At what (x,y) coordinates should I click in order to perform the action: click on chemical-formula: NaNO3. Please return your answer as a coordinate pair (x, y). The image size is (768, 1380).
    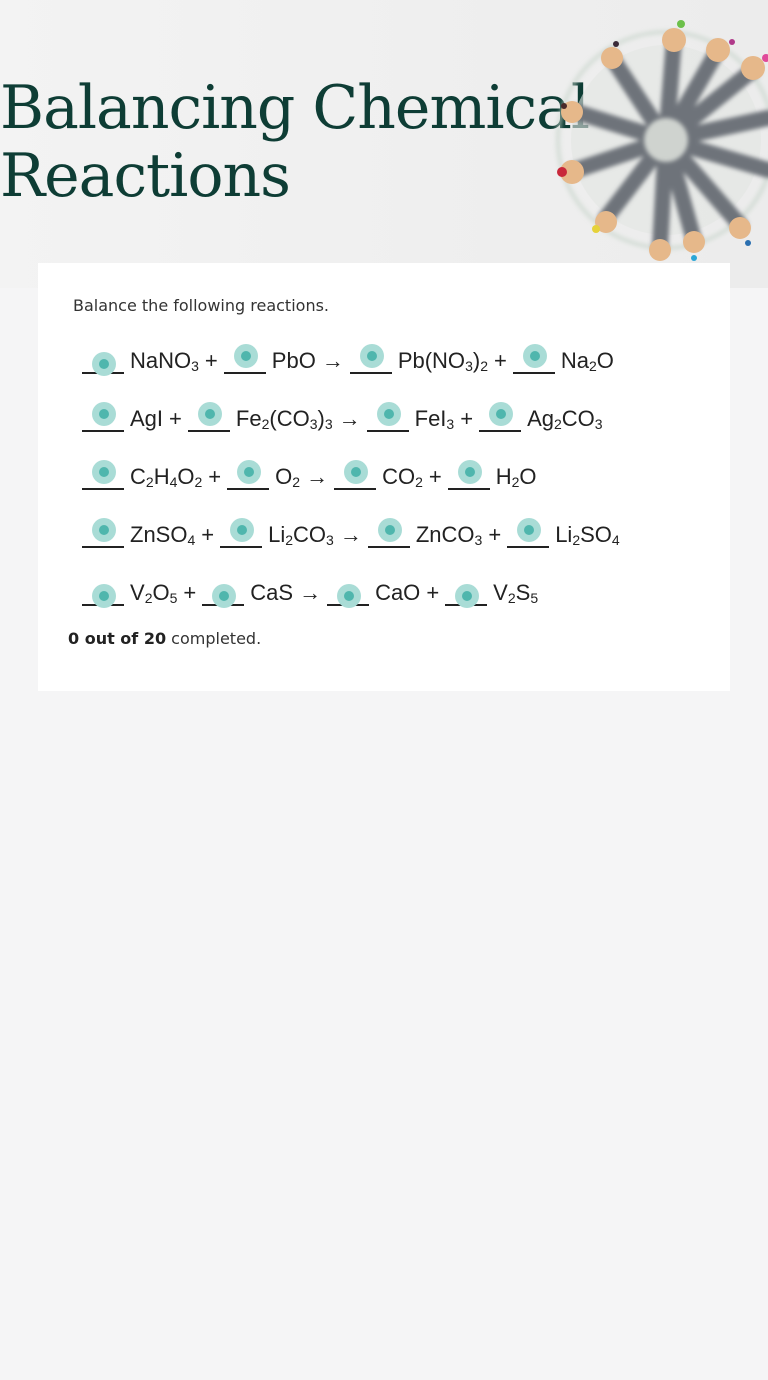
    Looking at the image, I should click on (164, 361).